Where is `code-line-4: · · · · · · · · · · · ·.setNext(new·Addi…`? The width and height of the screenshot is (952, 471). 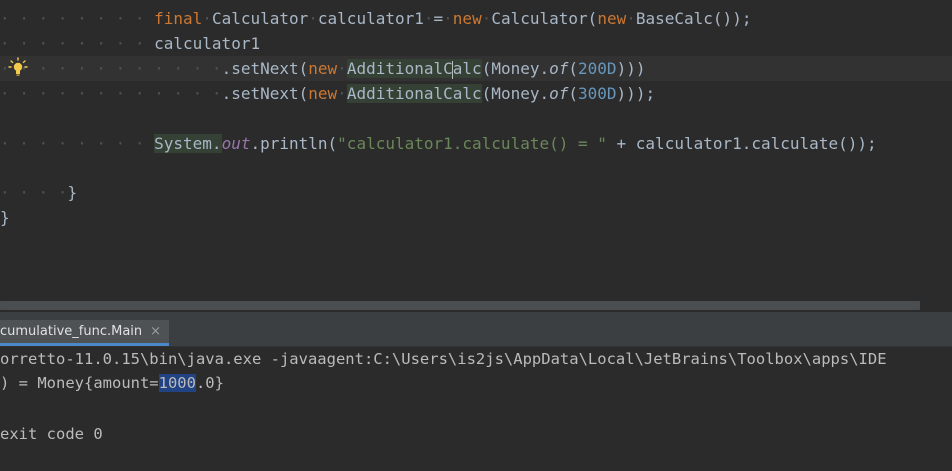 code-line-4: · · · · · · · · · · · ·.setNext(new·Addi… is located at coordinates (327, 93).